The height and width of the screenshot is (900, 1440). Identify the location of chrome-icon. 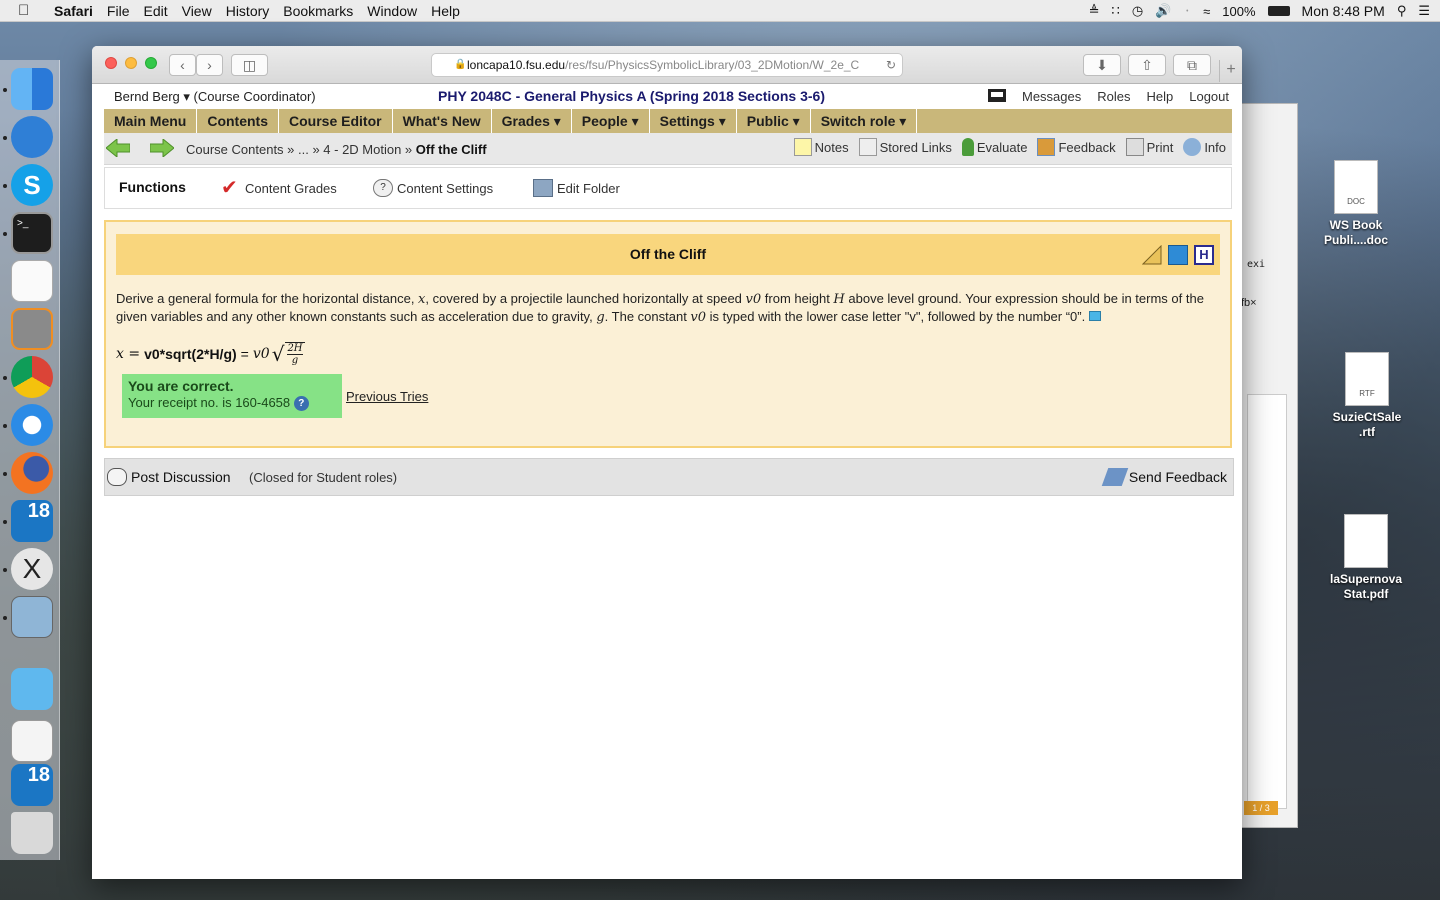
(32, 377).